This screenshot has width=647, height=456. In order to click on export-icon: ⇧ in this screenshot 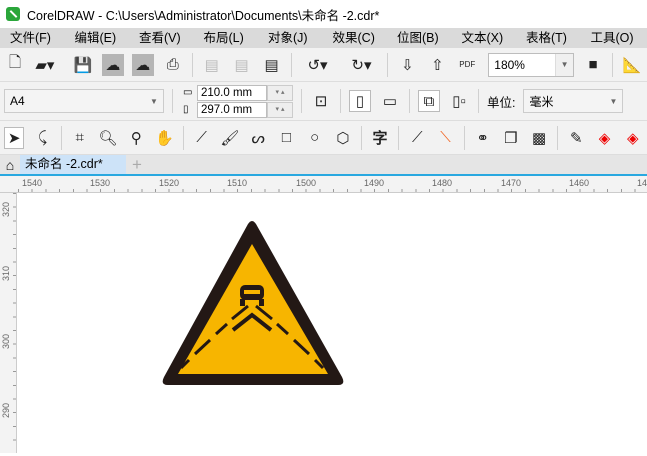, I will do `click(437, 65)`.